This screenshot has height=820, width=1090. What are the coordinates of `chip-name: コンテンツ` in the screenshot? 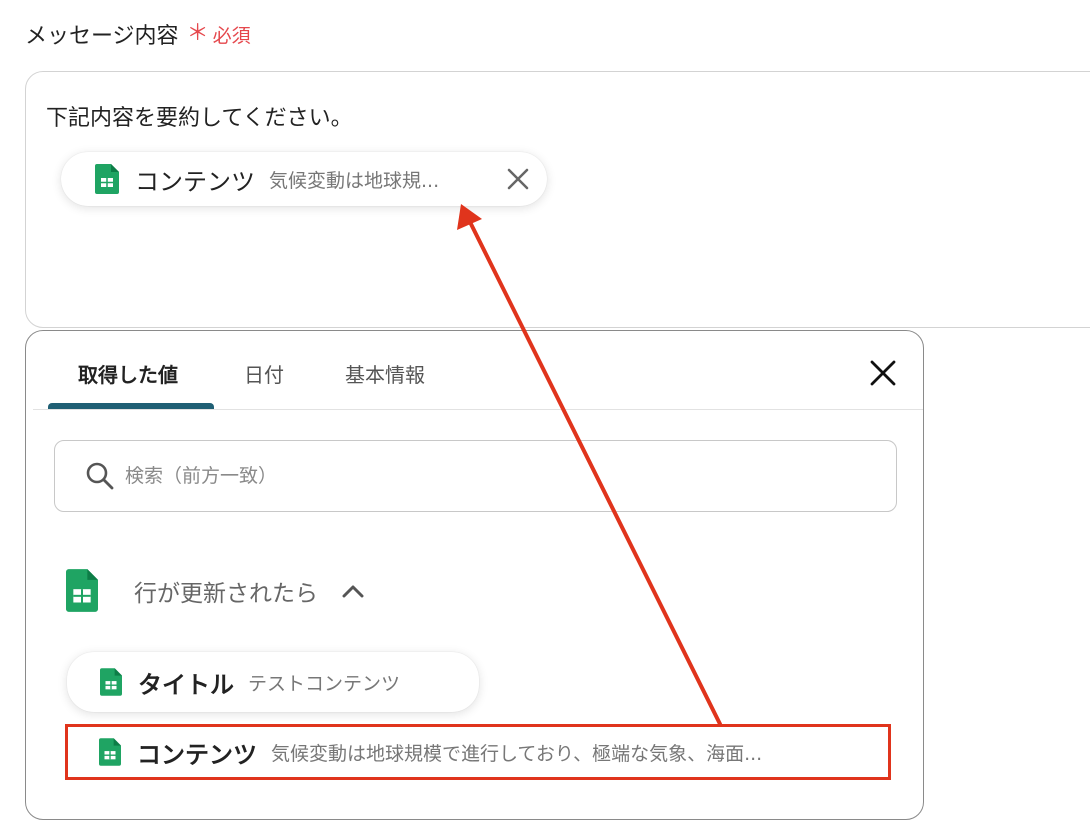 It's located at (195, 181).